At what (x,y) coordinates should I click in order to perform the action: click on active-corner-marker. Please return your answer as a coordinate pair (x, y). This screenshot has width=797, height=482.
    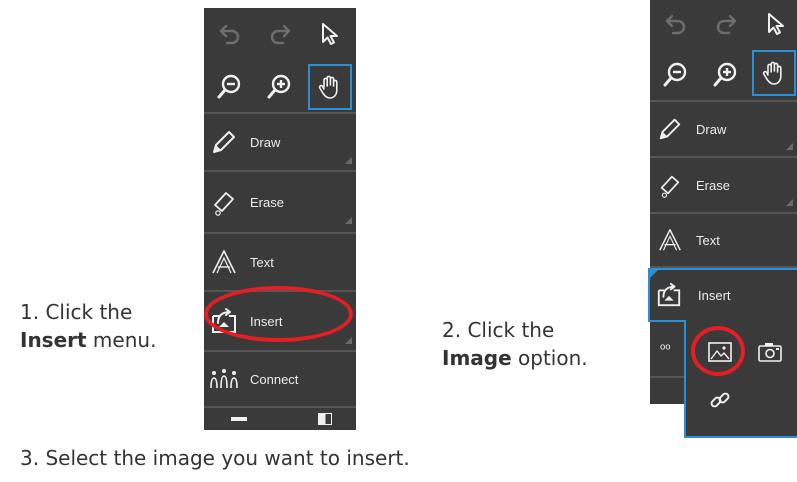
    Looking at the image, I should click on (654, 274).